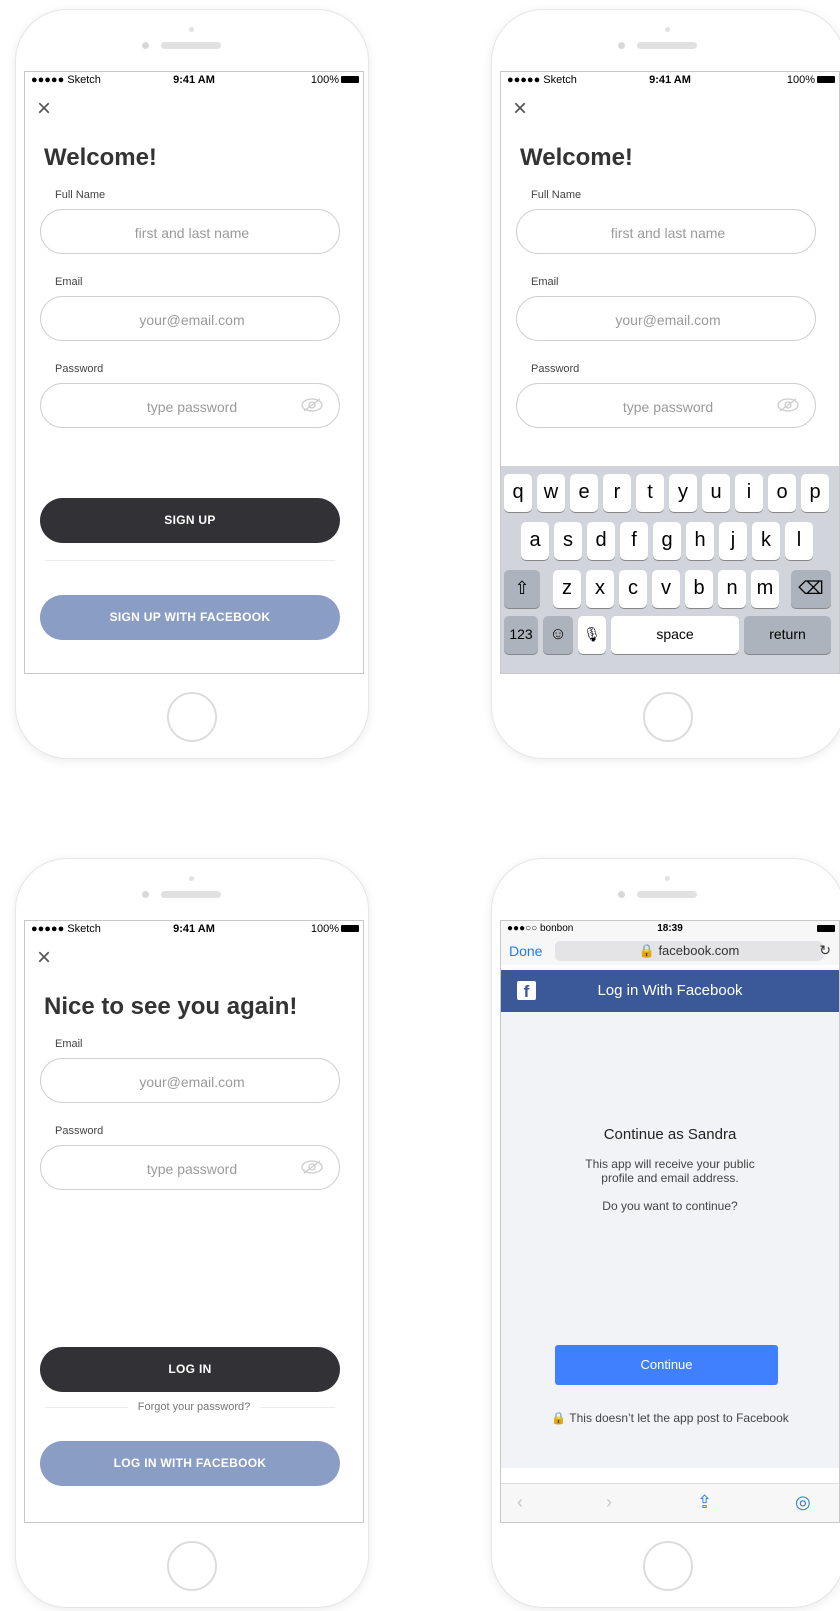  What do you see at coordinates (650, 493) in the screenshot?
I see `key: t` at bounding box center [650, 493].